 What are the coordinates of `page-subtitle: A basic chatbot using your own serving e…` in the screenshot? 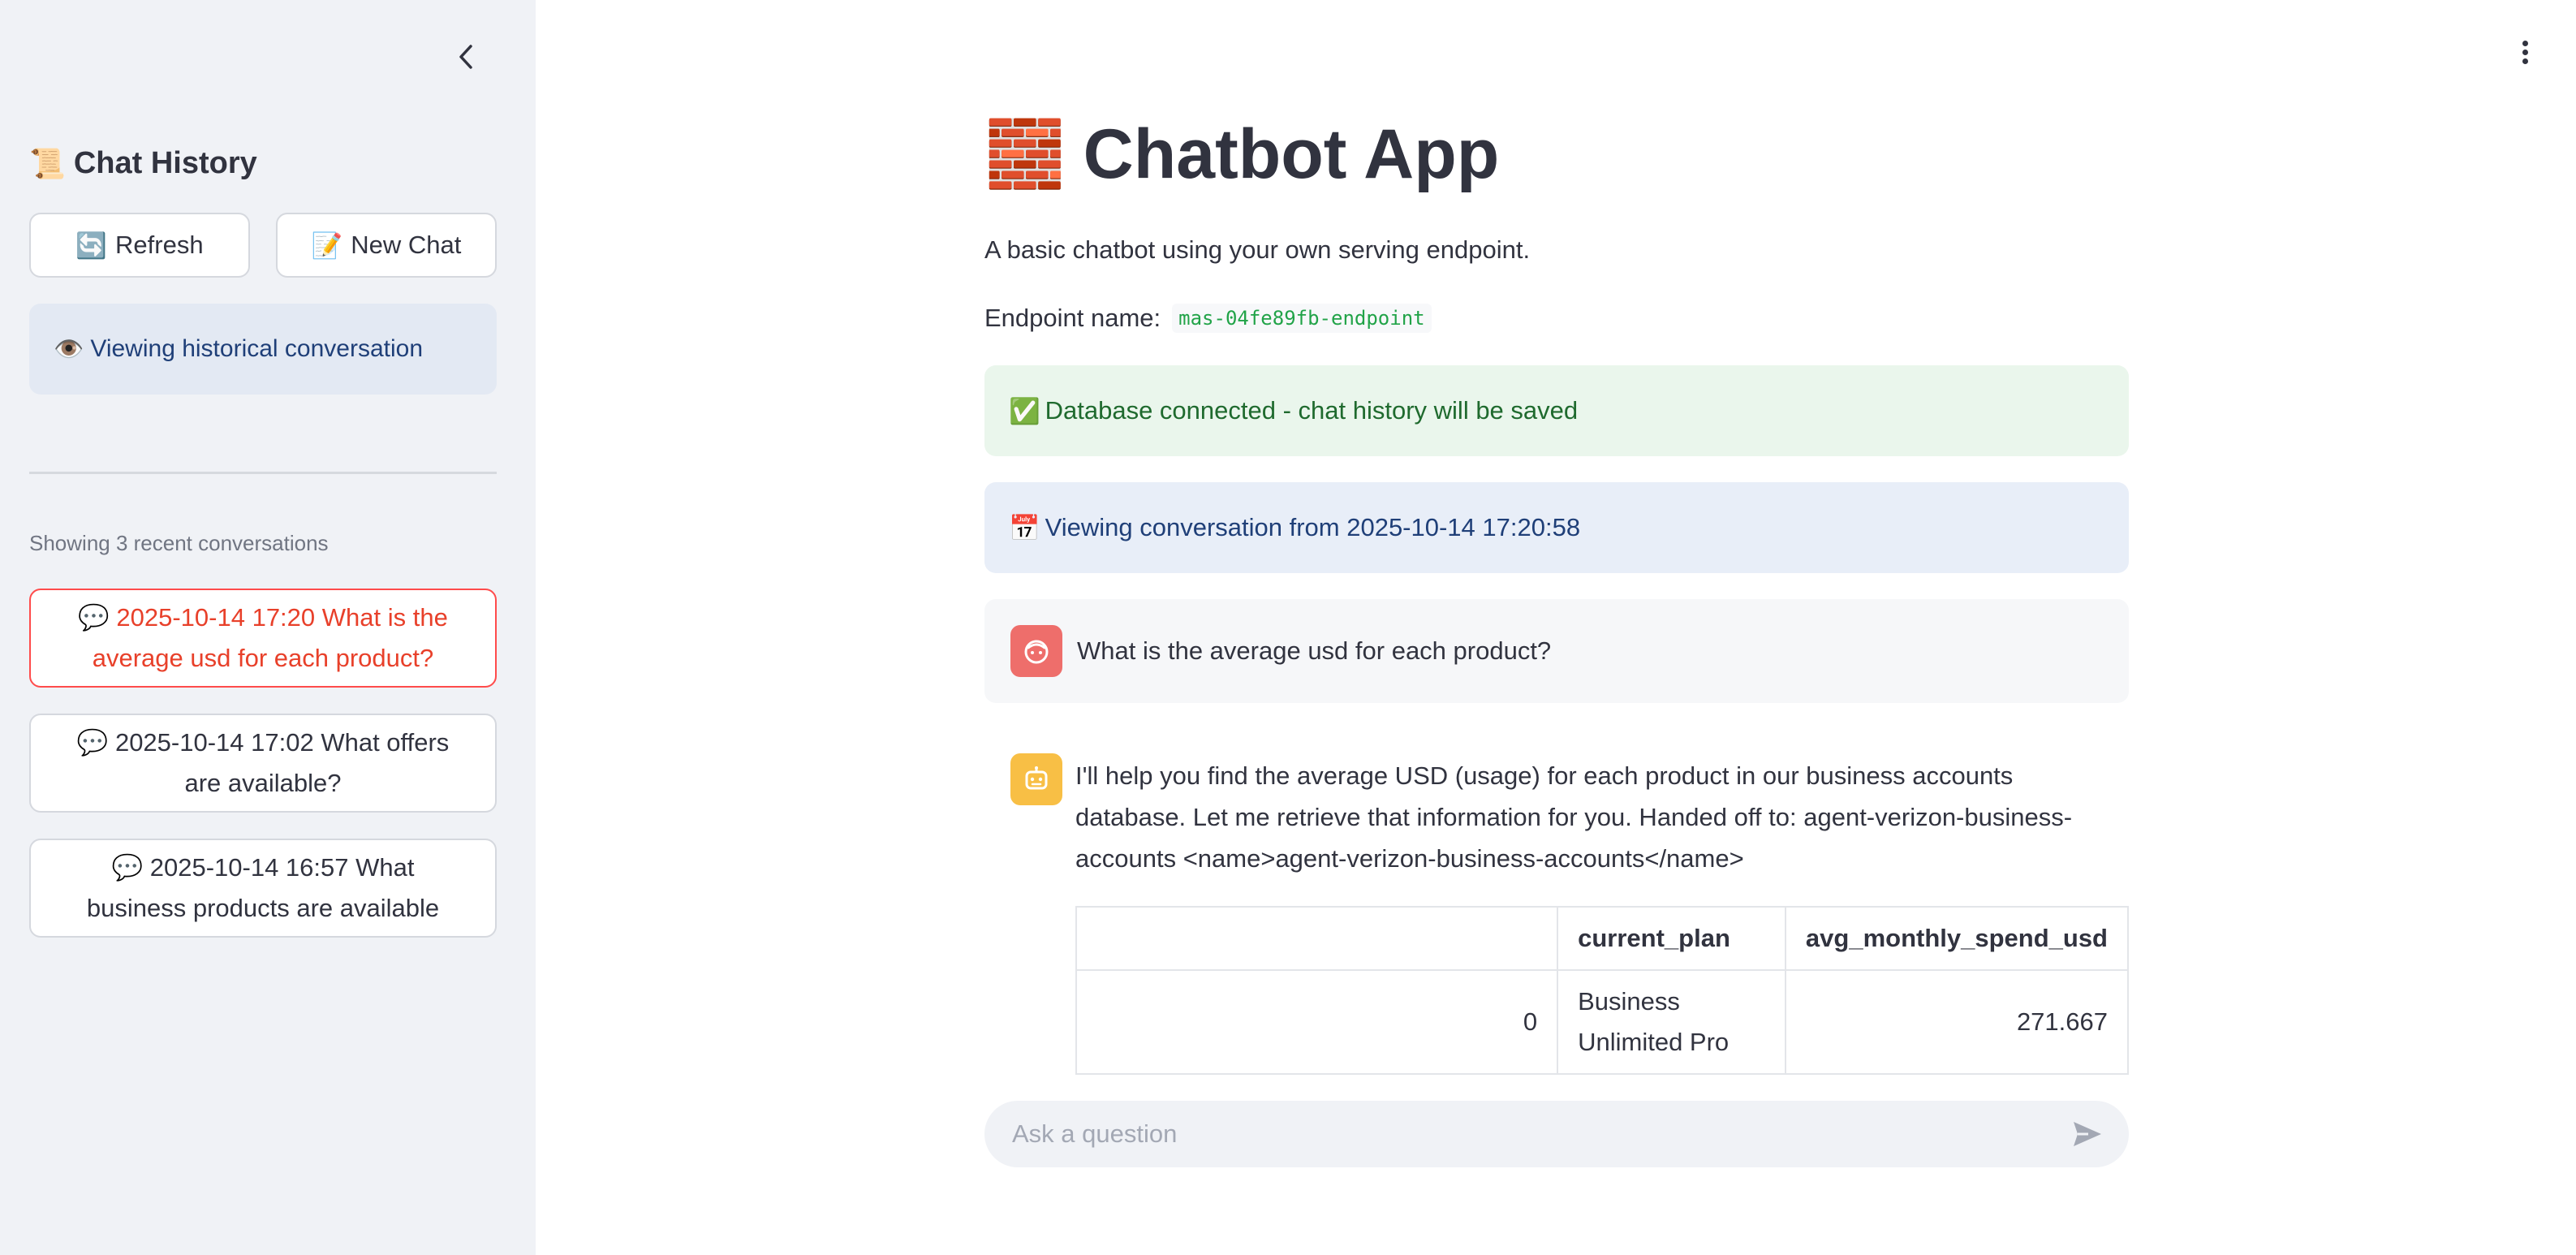 It's located at (1257, 250).